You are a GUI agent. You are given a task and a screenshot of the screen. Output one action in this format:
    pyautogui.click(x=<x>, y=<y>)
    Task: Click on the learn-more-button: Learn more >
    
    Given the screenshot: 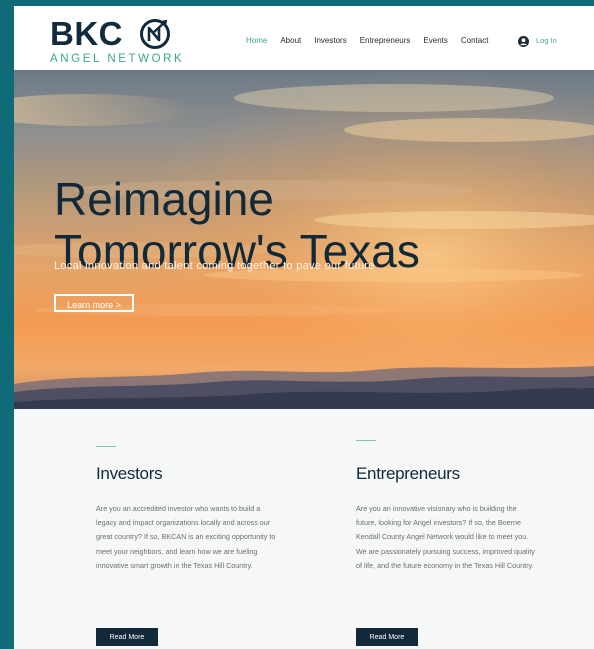 What is the action you would take?
    pyautogui.click(x=94, y=303)
    